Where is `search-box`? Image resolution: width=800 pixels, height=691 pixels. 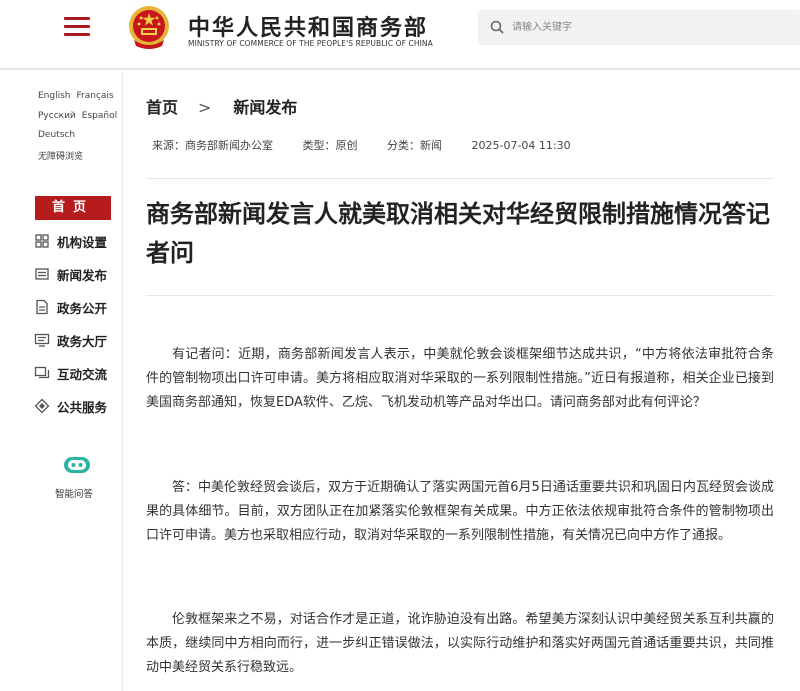
search-box is located at coordinates (639, 27).